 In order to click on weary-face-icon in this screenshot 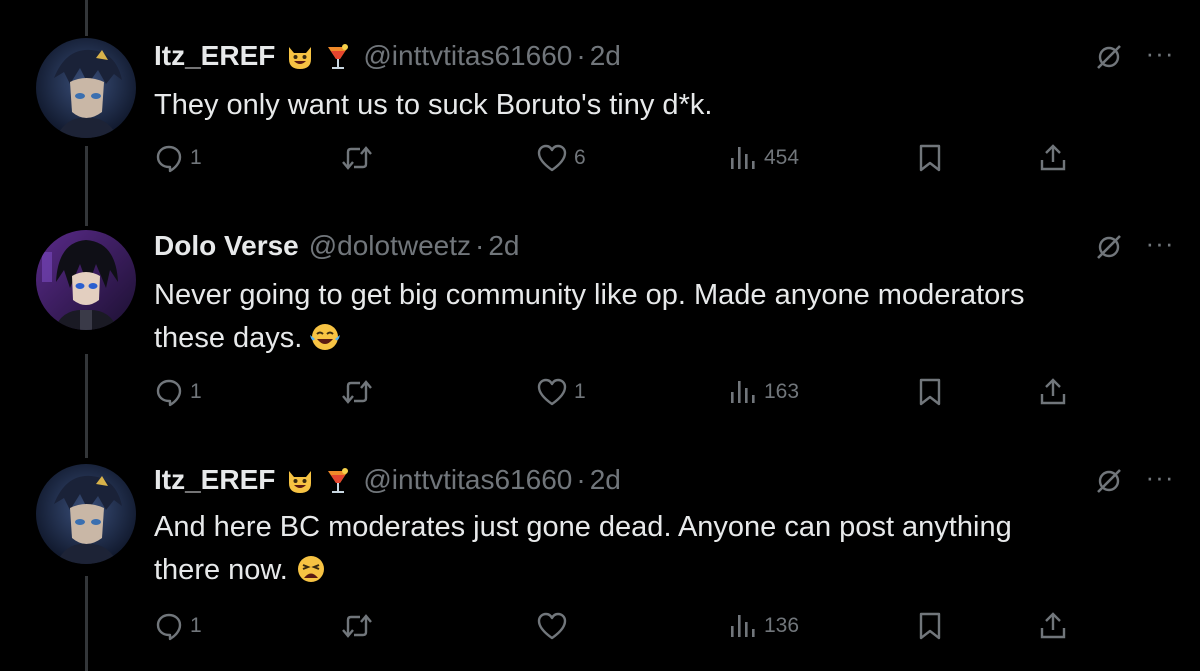, I will do `click(311, 575)`.